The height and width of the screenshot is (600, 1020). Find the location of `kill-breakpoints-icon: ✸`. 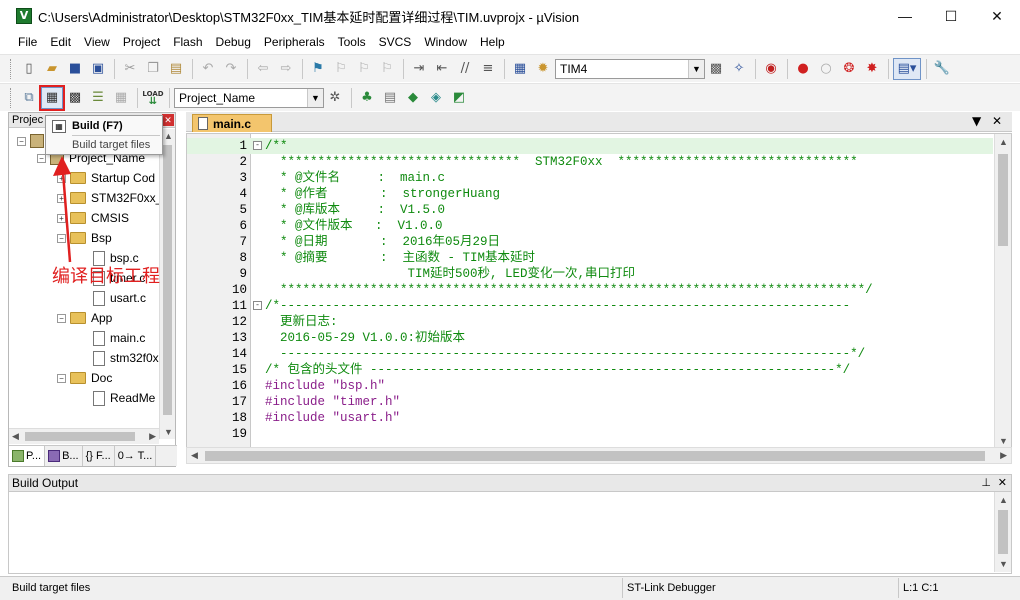

kill-breakpoints-icon: ✸ is located at coordinates (872, 69).